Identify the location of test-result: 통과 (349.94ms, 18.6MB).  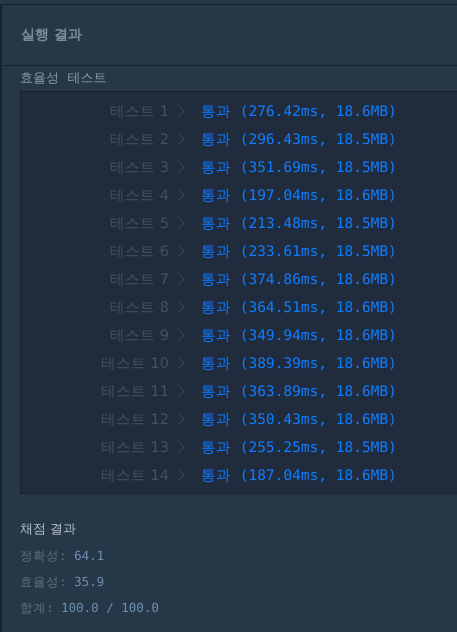
(299, 335).